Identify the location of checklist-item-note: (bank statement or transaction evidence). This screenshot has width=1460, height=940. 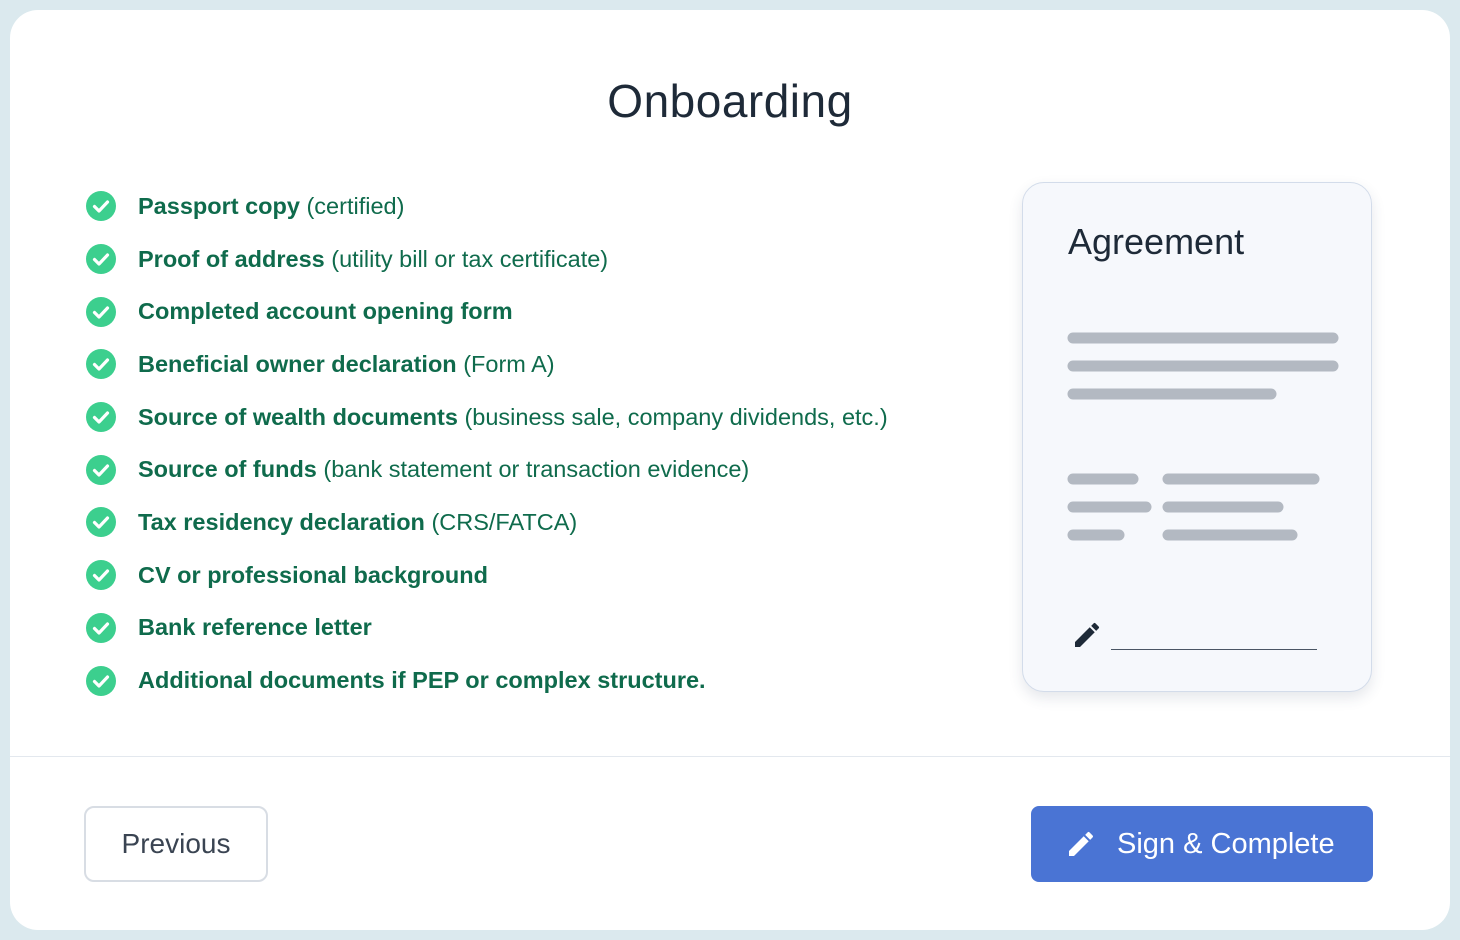
(536, 469).